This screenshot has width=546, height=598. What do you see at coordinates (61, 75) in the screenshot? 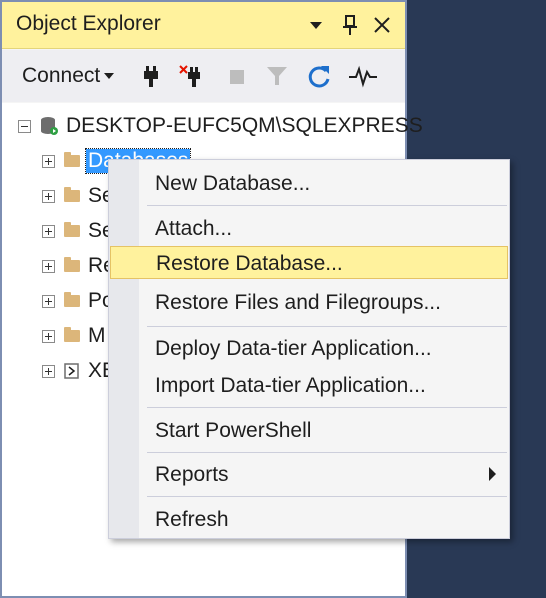
I see `connect-label: Connect` at bounding box center [61, 75].